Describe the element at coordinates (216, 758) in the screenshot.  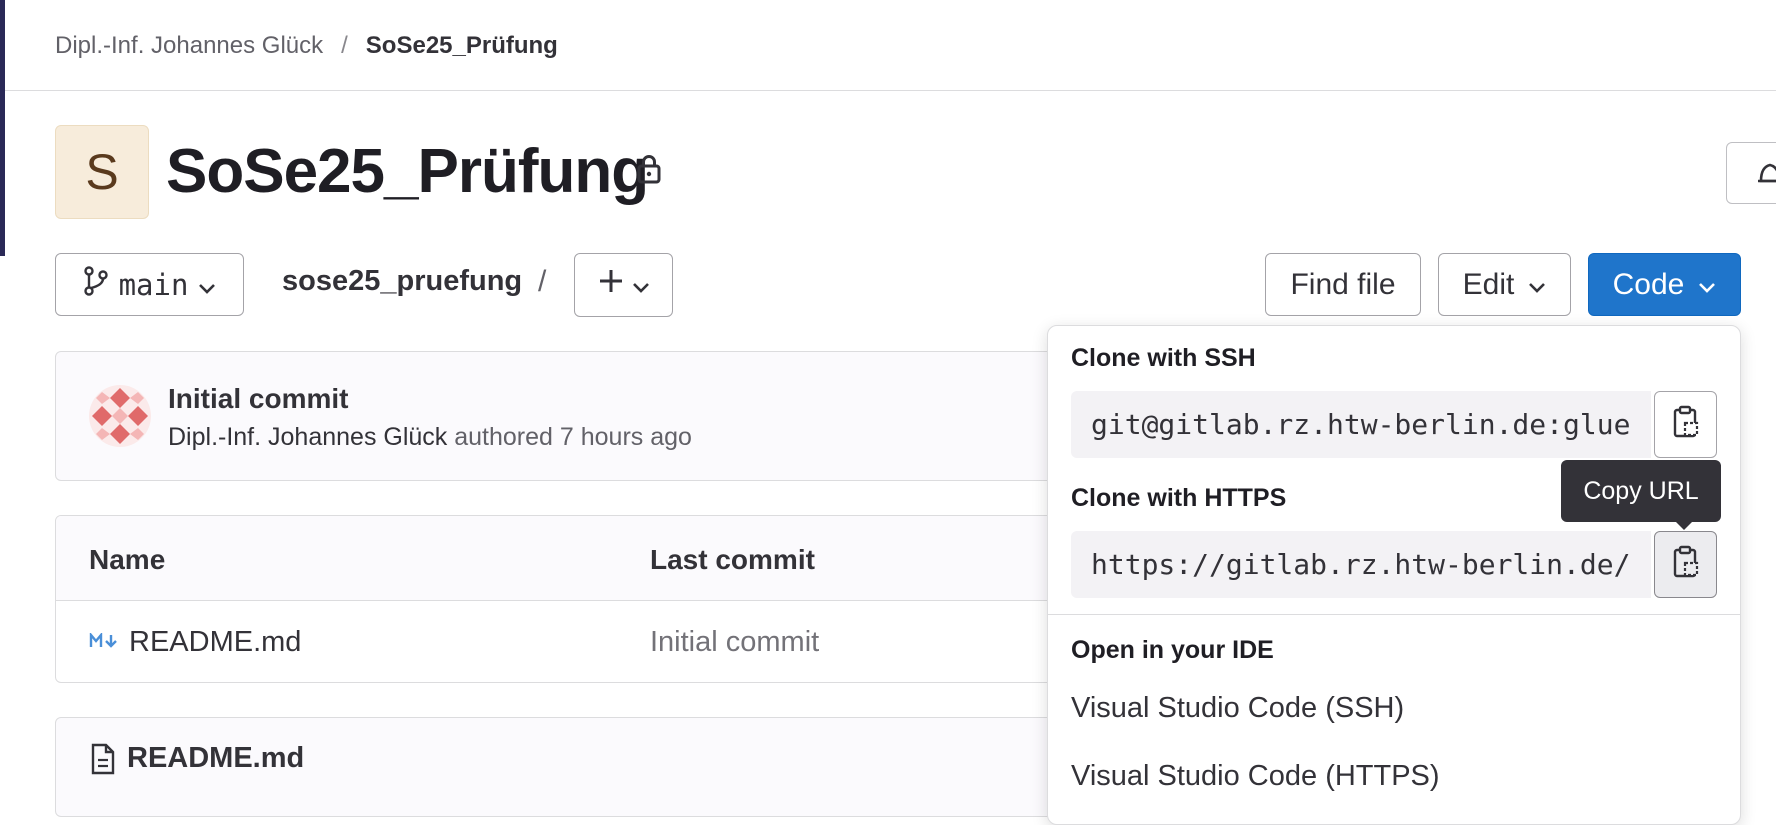
I see `readme-title: README.md` at that location.